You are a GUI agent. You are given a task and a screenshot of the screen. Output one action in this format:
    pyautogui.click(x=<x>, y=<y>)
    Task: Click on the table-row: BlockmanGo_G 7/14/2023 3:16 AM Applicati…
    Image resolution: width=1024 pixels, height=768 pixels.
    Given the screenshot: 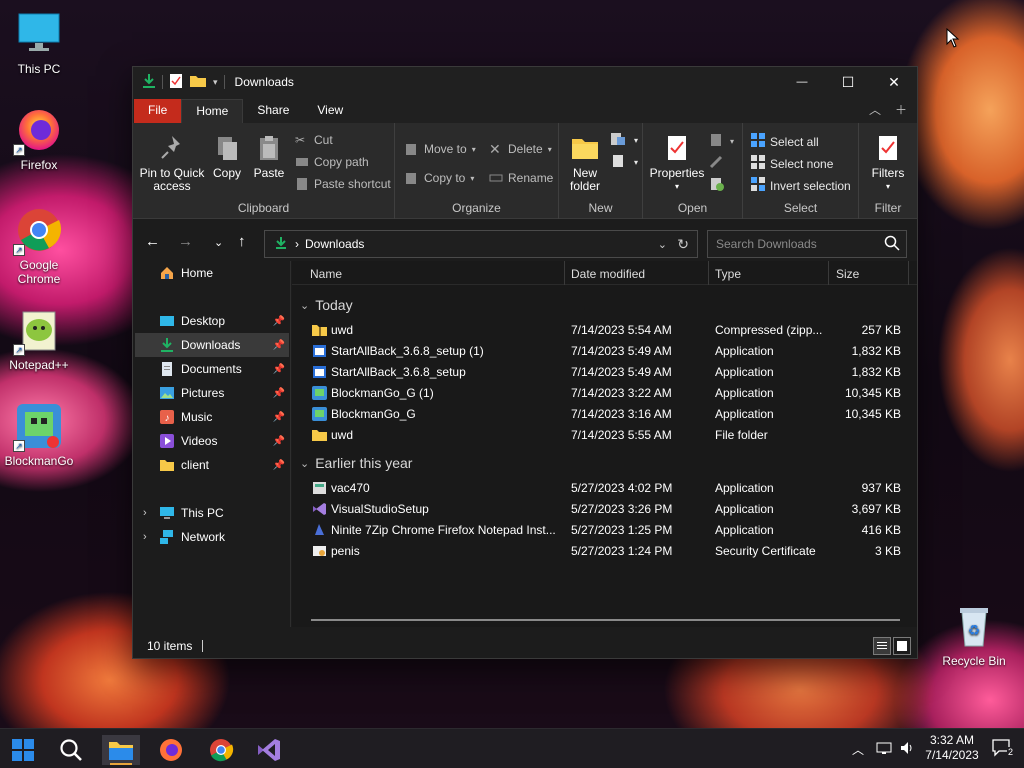 What is the action you would take?
    pyautogui.click(x=604, y=414)
    